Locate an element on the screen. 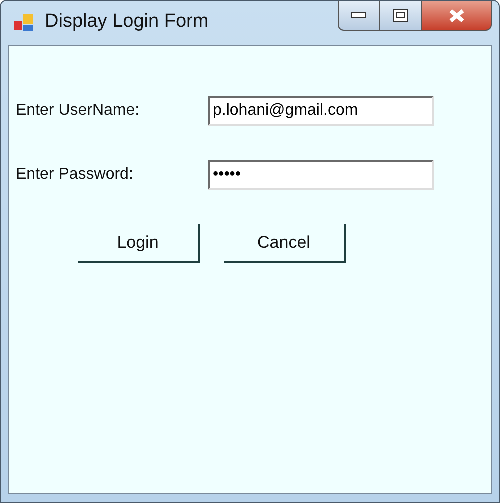 This screenshot has height=503, width=500. minimize-icon is located at coordinates (359, 16).